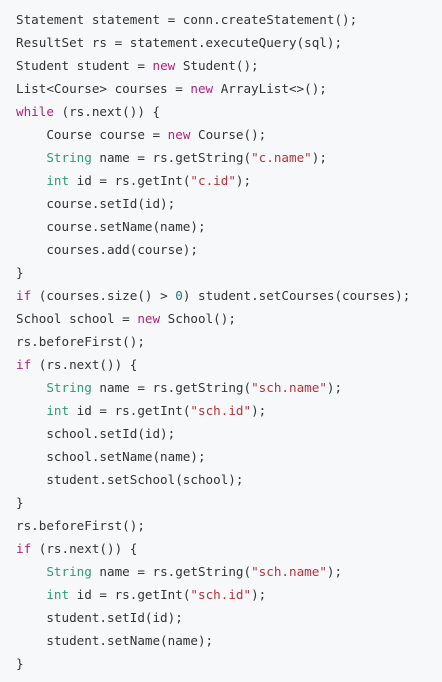 The width and height of the screenshot is (442, 682). What do you see at coordinates (92, 134) in the screenshot?
I see `code-text: Course course =` at bounding box center [92, 134].